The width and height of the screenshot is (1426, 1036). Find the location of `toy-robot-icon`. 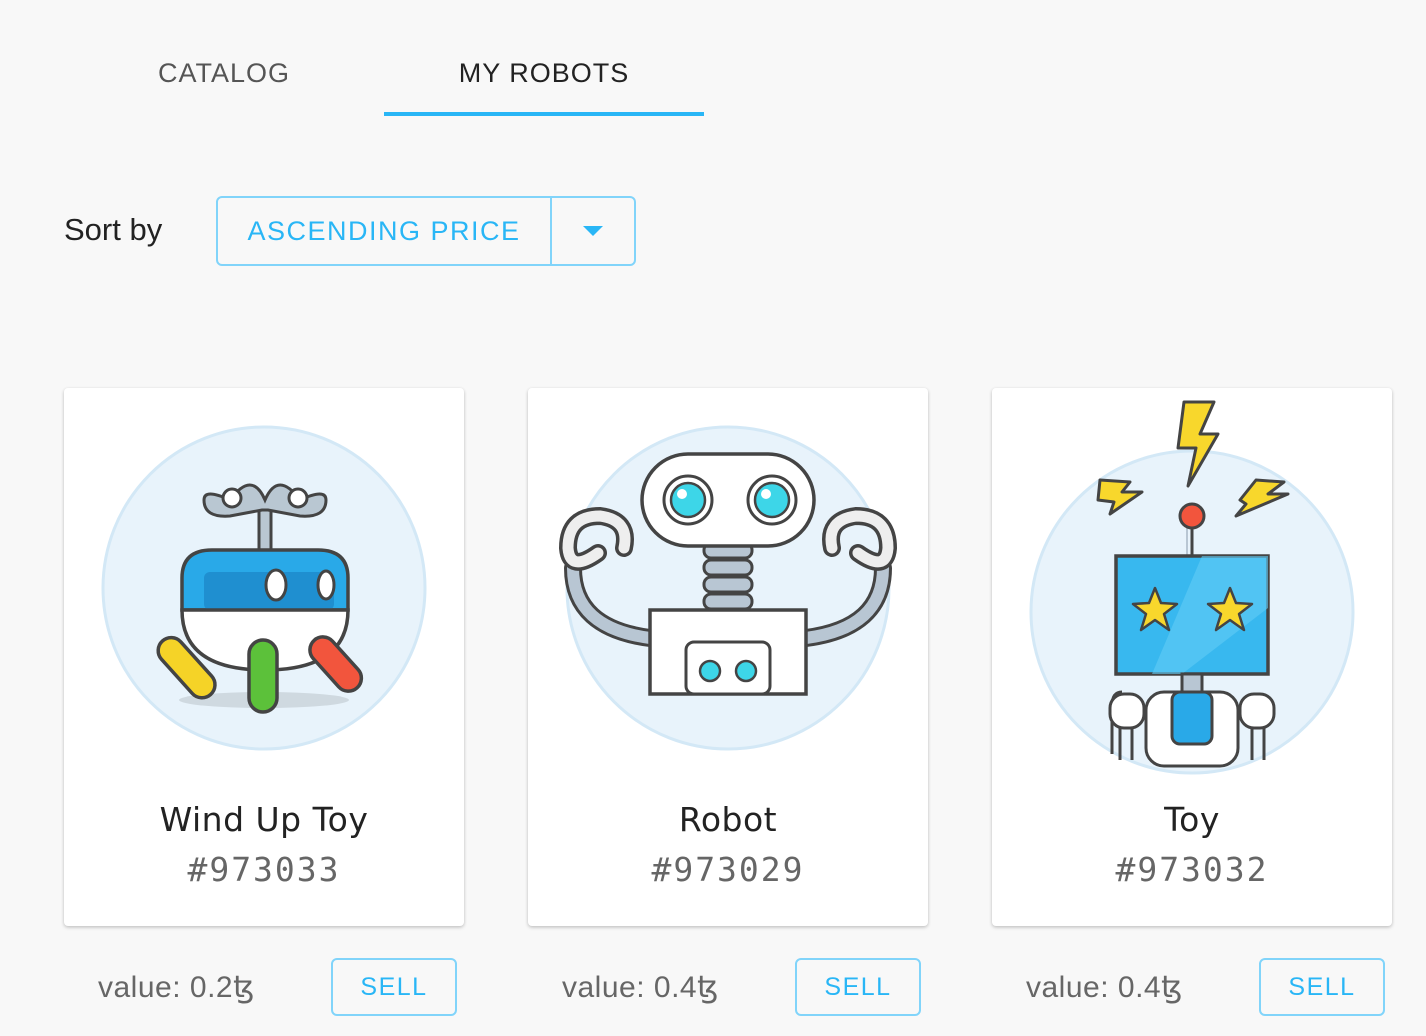

toy-robot-icon is located at coordinates (1192, 587).